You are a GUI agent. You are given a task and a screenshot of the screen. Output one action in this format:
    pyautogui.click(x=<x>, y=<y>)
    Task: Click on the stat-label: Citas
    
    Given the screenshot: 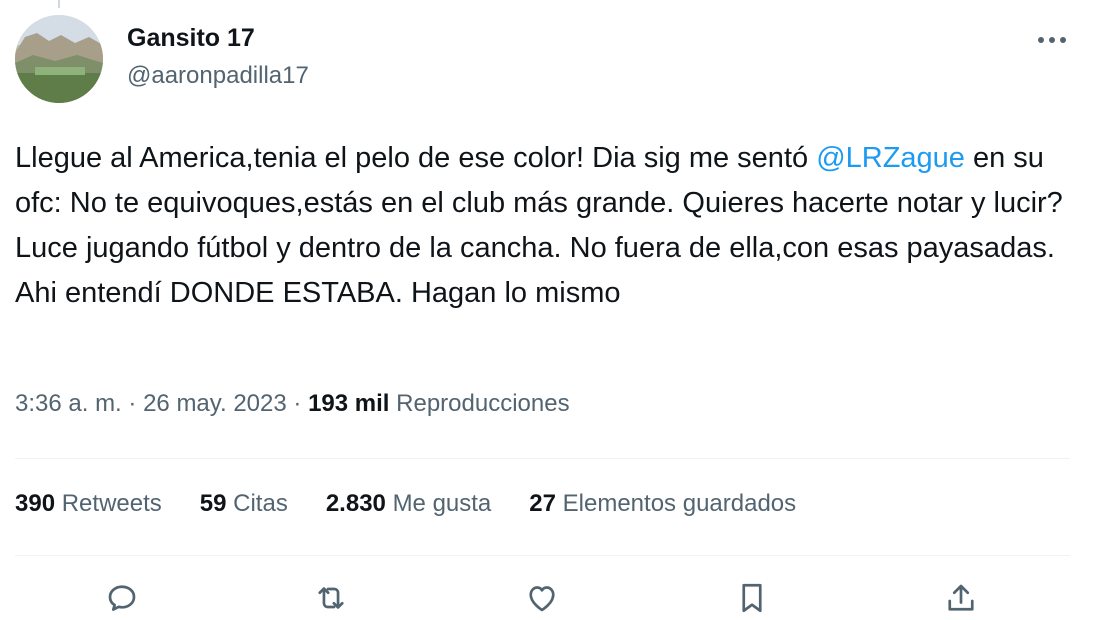 What is the action you would take?
    pyautogui.click(x=260, y=503)
    